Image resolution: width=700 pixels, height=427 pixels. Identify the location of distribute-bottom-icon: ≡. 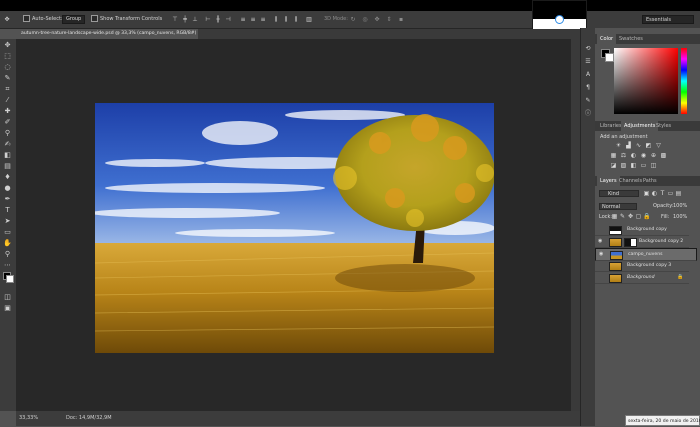
(263, 19).